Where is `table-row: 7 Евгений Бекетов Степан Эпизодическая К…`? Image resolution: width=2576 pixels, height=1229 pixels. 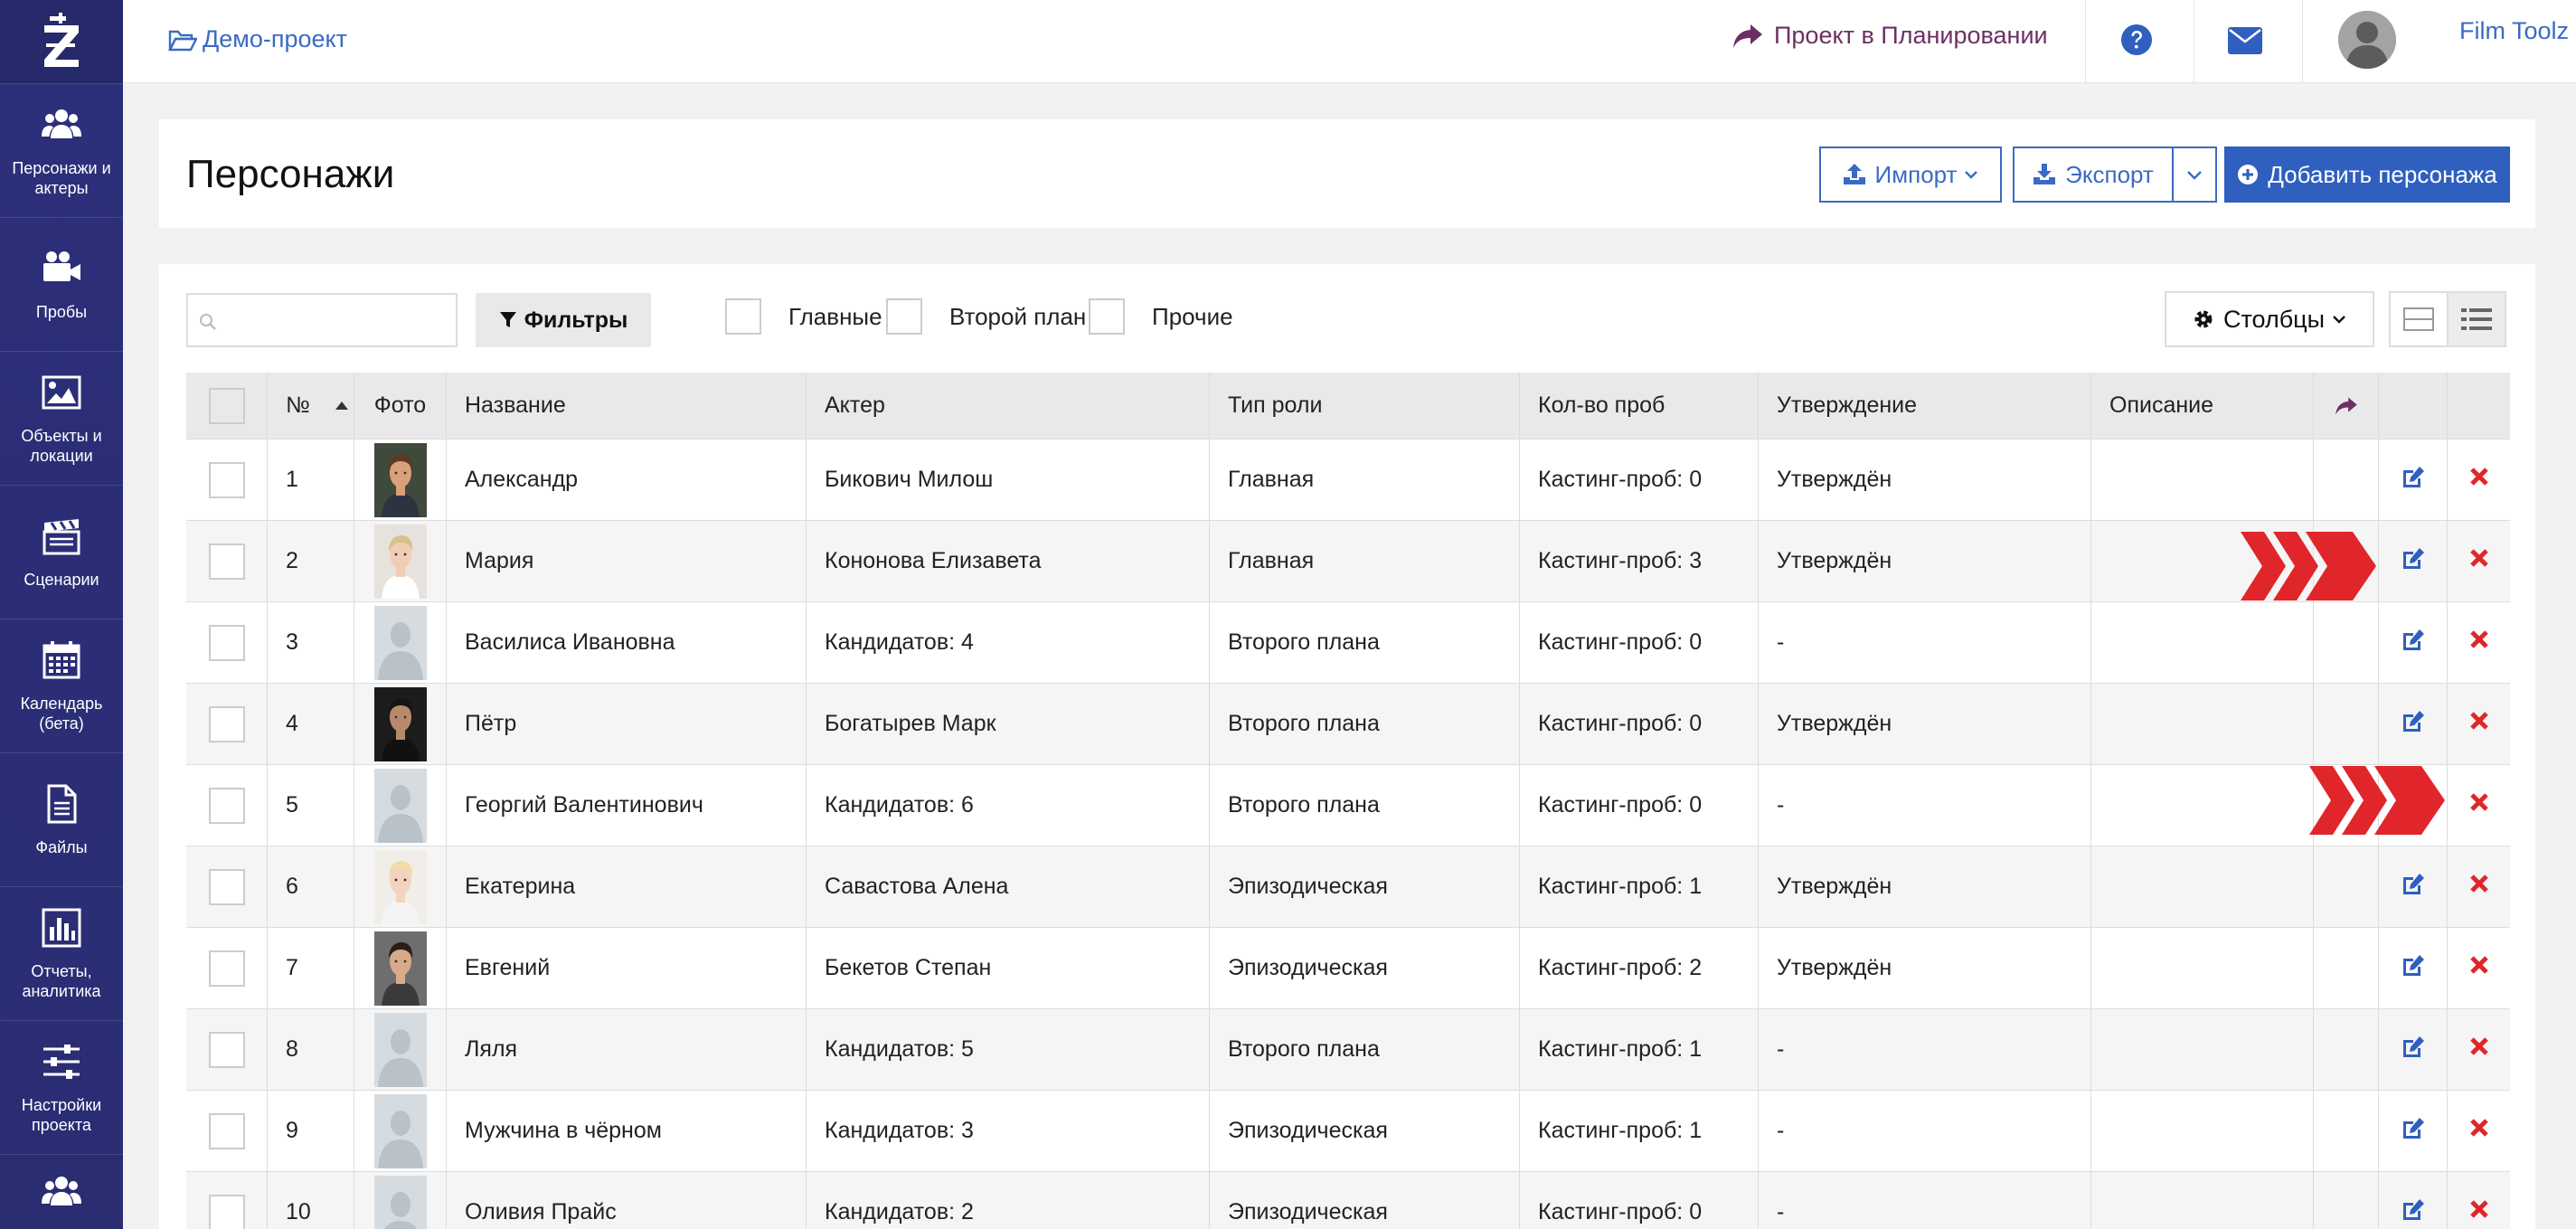
table-row: 7 Евгений Бекетов Степан Эпизодическая К… is located at coordinates (1348, 968).